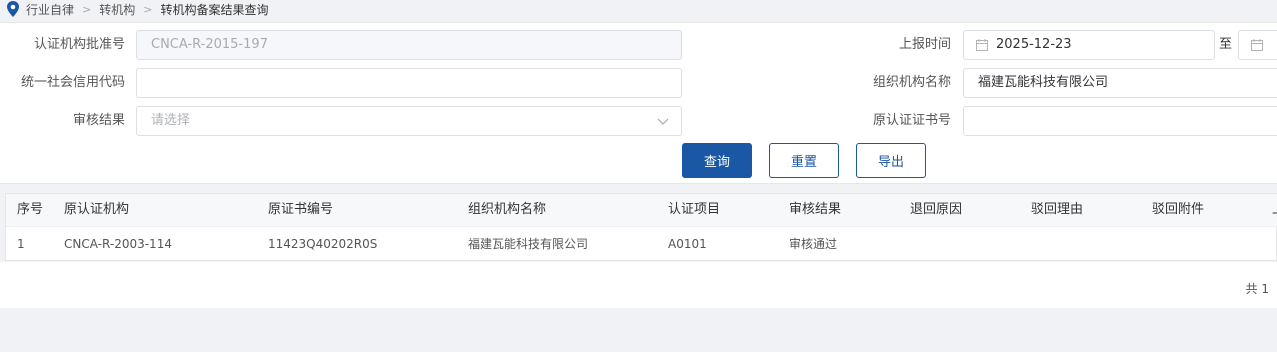  What do you see at coordinates (717, 160) in the screenshot?
I see `query-button: 查询` at bounding box center [717, 160].